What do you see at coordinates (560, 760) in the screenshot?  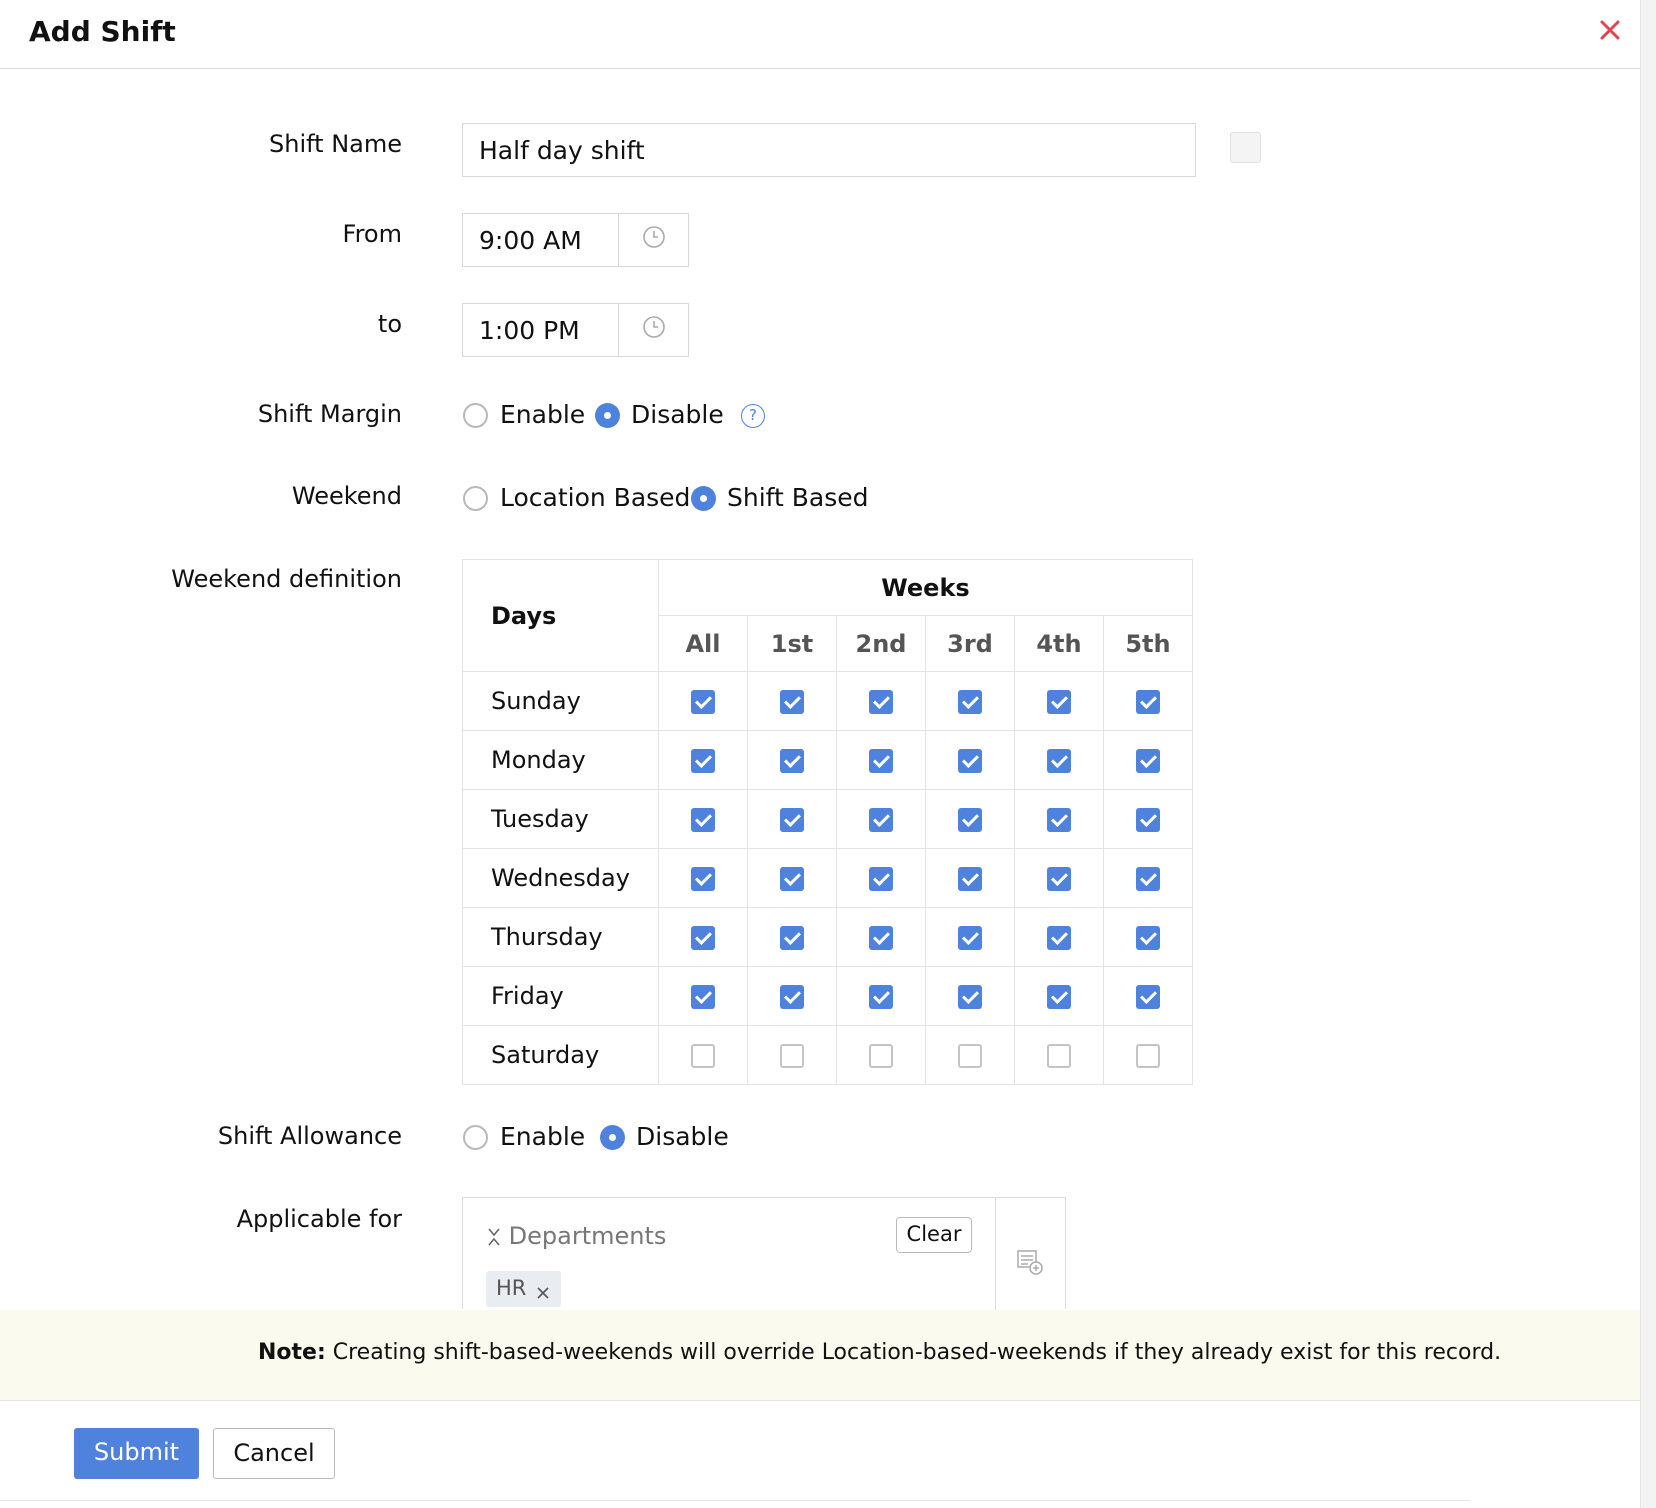 I see `day-name: Monday` at bounding box center [560, 760].